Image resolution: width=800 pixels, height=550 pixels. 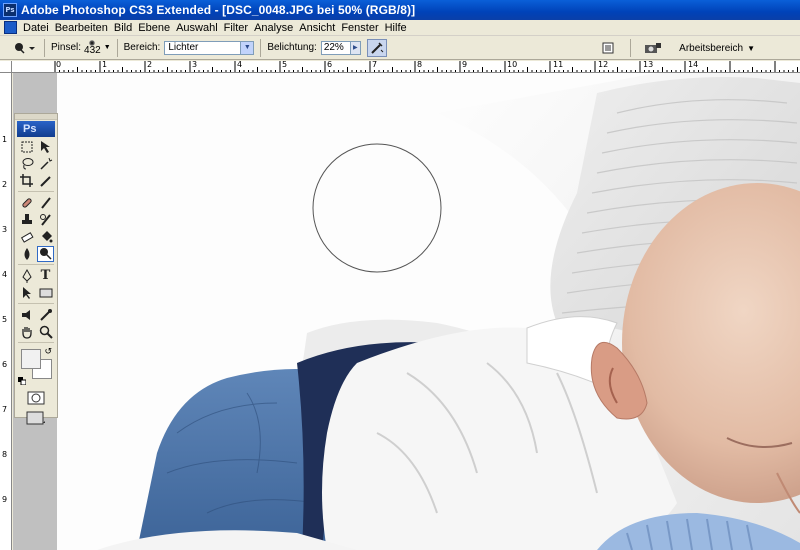 I want to click on move-tool-icon, so click(x=45, y=147).